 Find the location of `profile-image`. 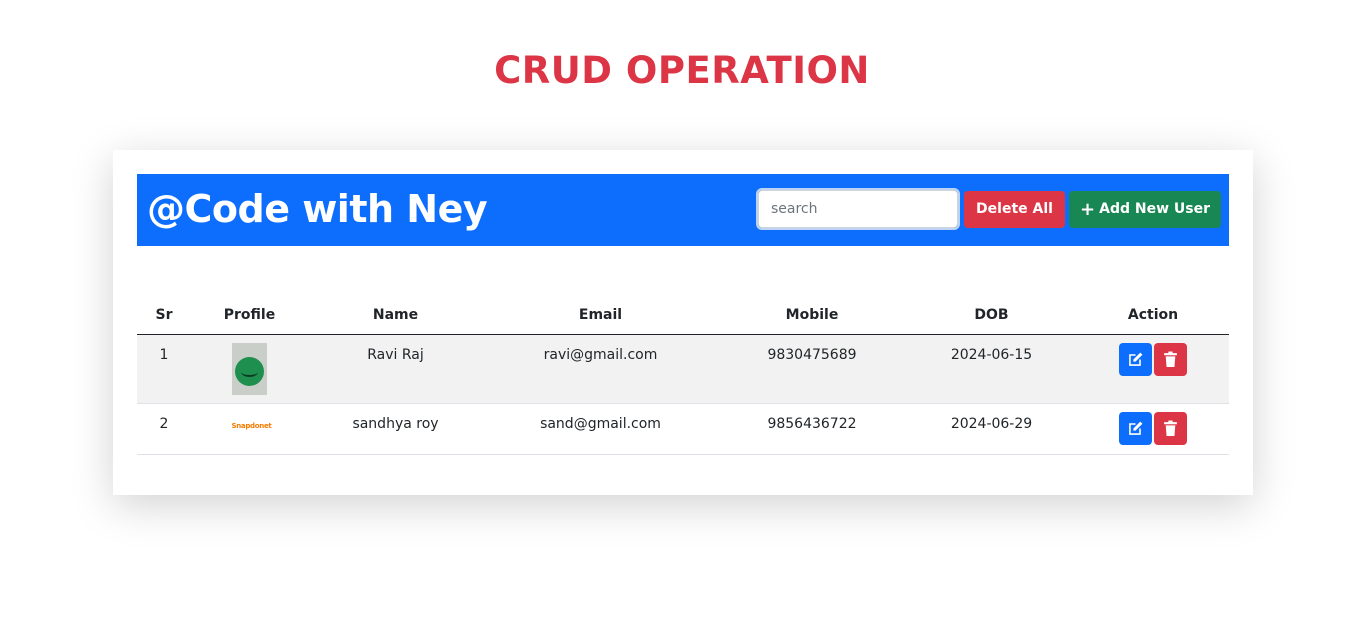

profile-image is located at coordinates (249, 369).